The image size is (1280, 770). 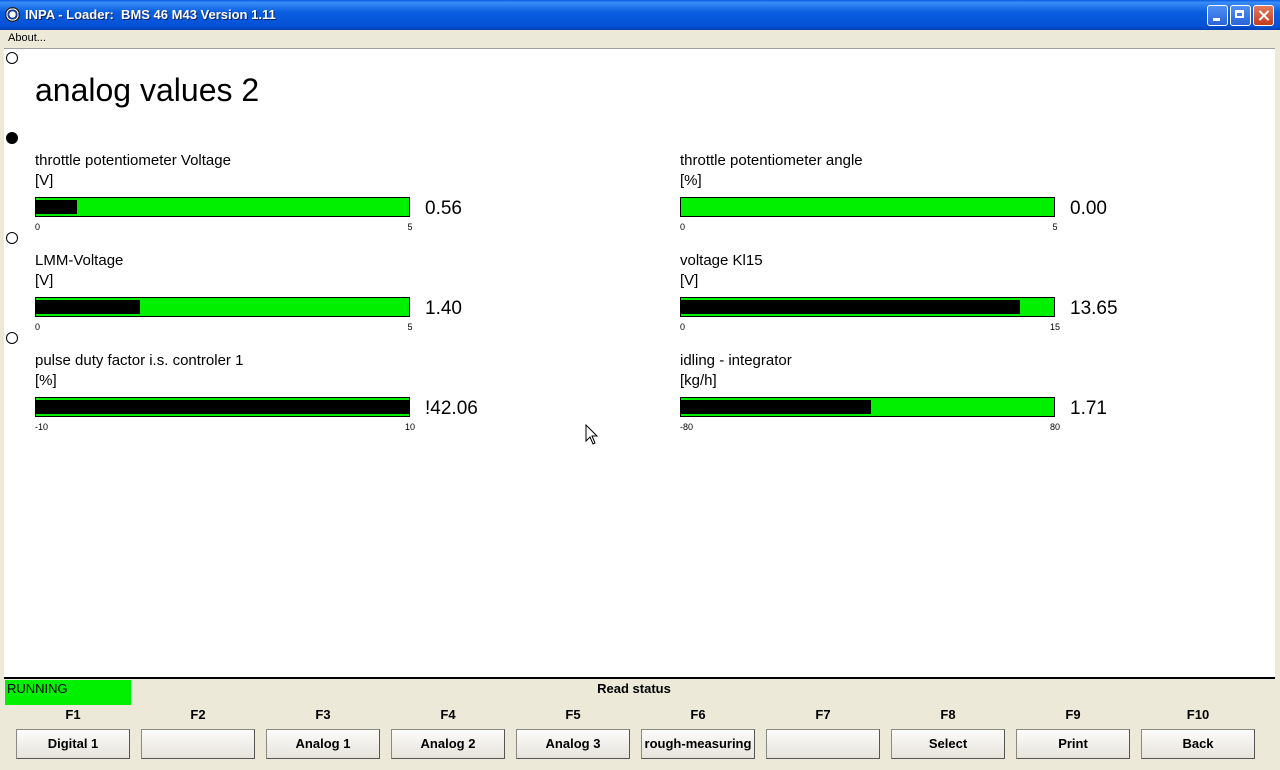 What do you see at coordinates (948, 744) in the screenshot?
I see `select-button: Select` at bounding box center [948, 744].